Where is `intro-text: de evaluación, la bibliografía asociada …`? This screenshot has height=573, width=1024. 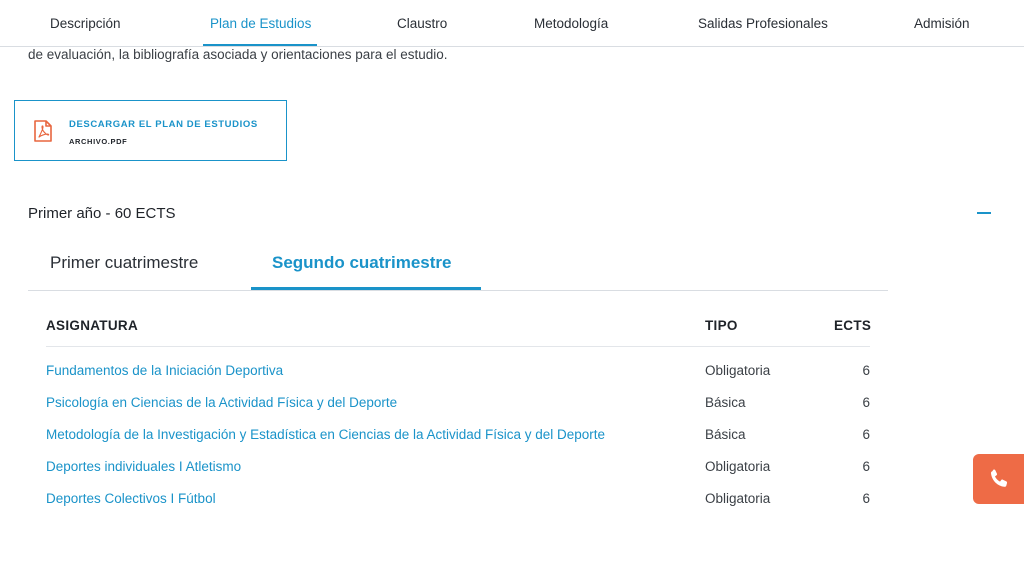
intro-text: de evaluación, la bibliografía asociada … is located at coordinates (238, 54).